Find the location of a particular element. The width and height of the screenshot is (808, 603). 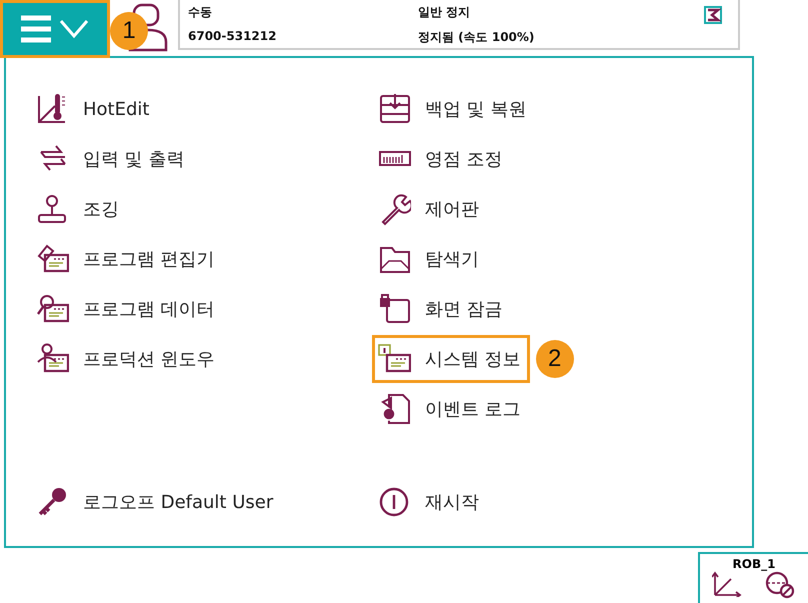

jog-icon is located at coordinates (52, 209).